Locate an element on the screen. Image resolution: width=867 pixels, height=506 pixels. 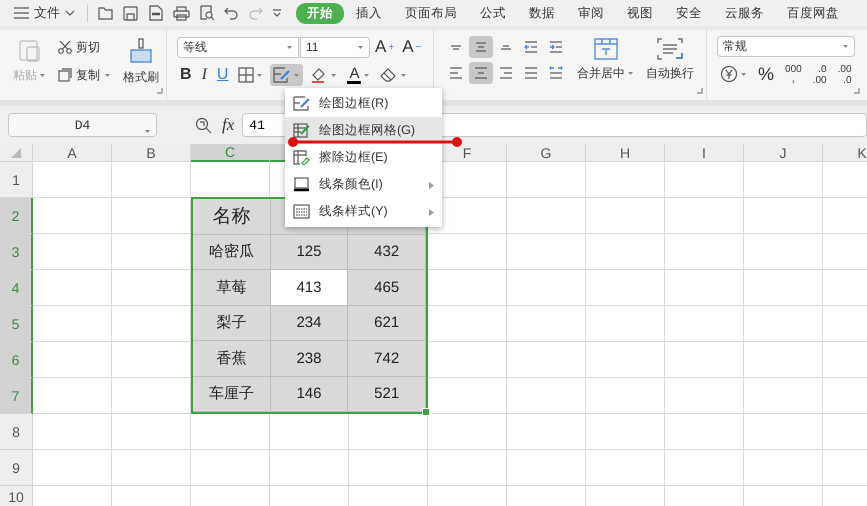
table-cell: 238 is located at coordinates (309, 358).